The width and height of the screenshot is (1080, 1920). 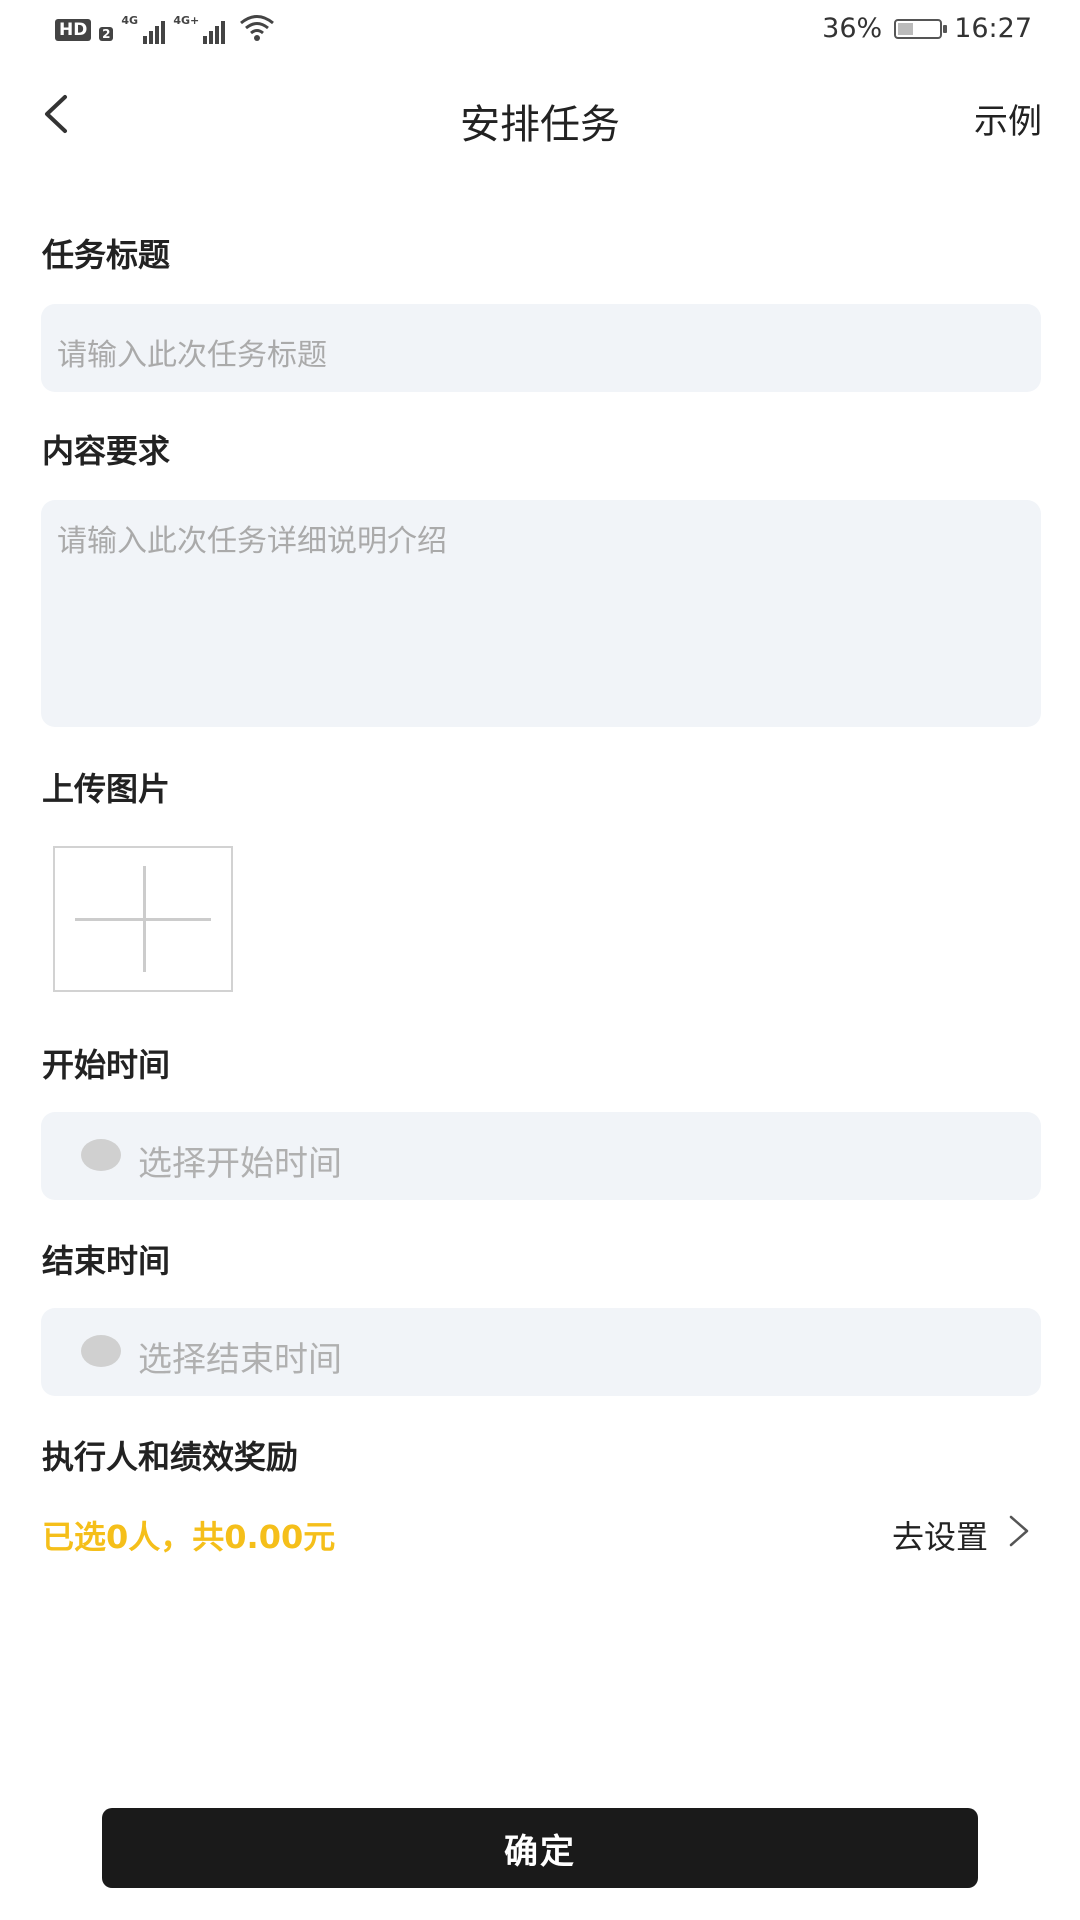 I want to click on network-type-label: 4G+, so click(x=186, y=20).